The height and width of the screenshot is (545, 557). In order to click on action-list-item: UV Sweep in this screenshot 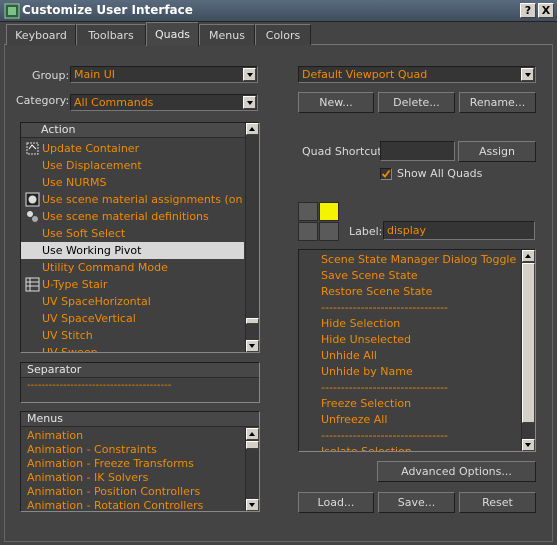, I will do `click(132, 348)`.